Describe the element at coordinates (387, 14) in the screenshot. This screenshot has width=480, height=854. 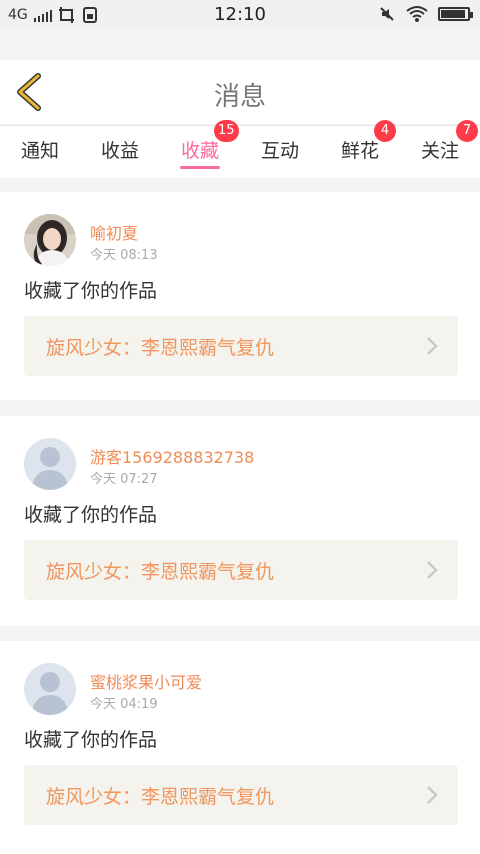
I see `mute-icon` at that location.